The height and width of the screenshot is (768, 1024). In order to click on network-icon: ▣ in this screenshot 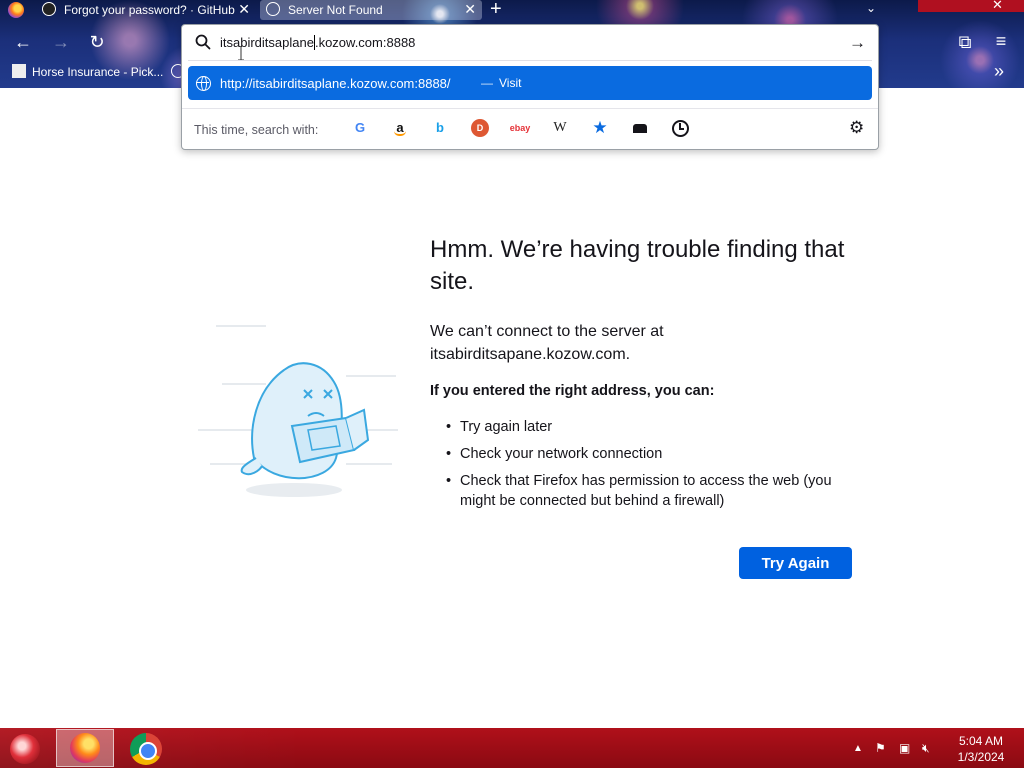, I will do `click(904, 748)`.